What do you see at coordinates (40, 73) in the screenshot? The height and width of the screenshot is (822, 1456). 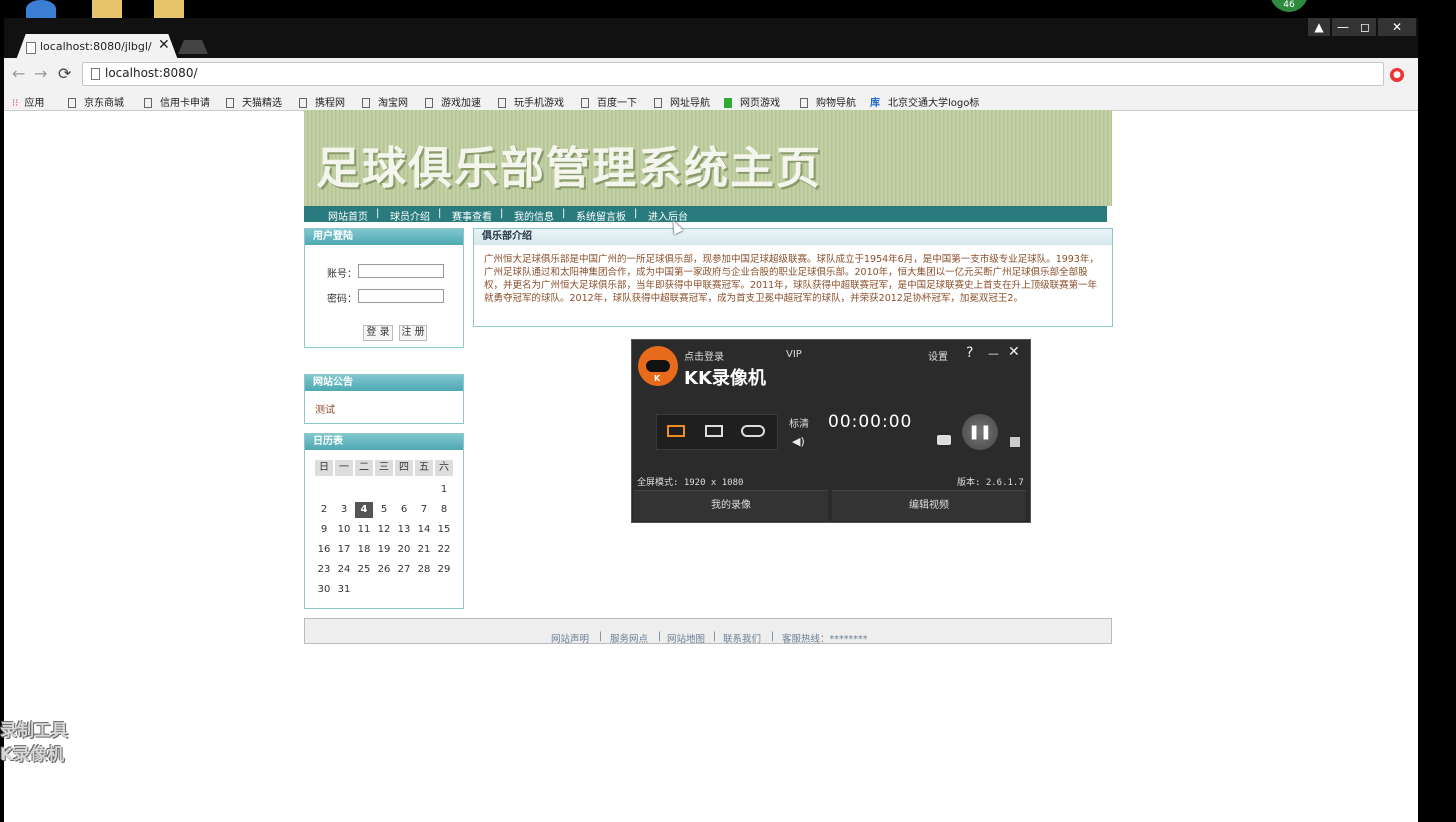 I see `forward-icon: →` at bounding box center [40, 73].